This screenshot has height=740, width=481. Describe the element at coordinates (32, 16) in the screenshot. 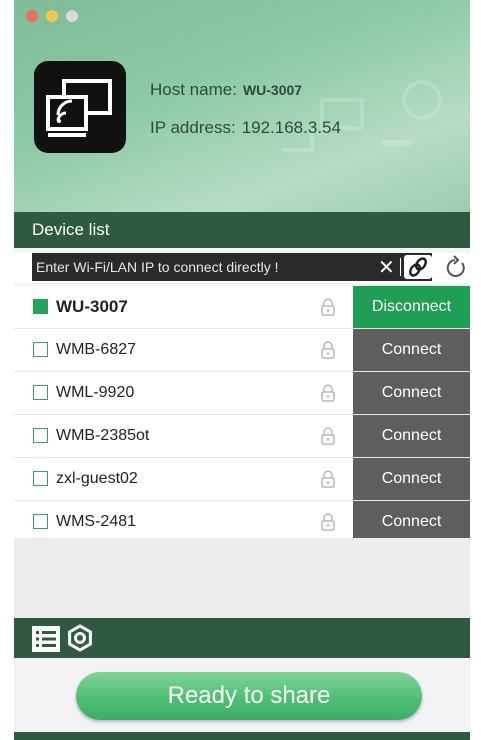

I see `close-window-button` at that location.